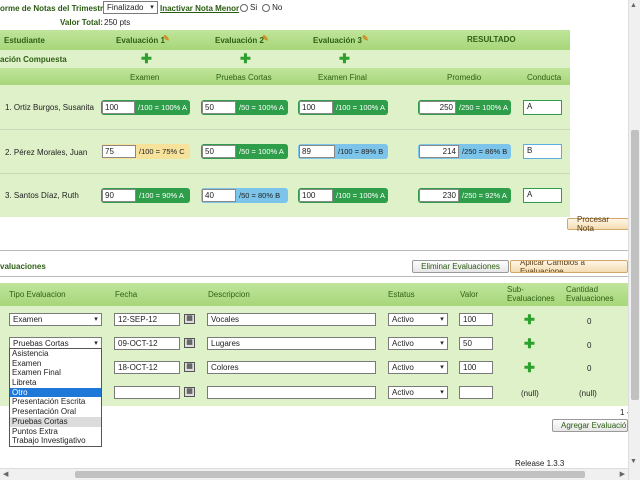 The width and height of the screenshot is (640, 480). What do you see at coordinates (219, 195) in the screenshot?
I see `score-input: 40` at bounding box center [219, 195].